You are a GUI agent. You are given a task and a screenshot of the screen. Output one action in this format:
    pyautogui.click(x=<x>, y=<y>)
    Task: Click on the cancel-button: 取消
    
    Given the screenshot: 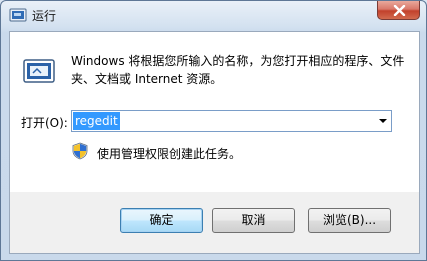 What is the action you would take?
    pyautogui.click(x=253, y=220)
    